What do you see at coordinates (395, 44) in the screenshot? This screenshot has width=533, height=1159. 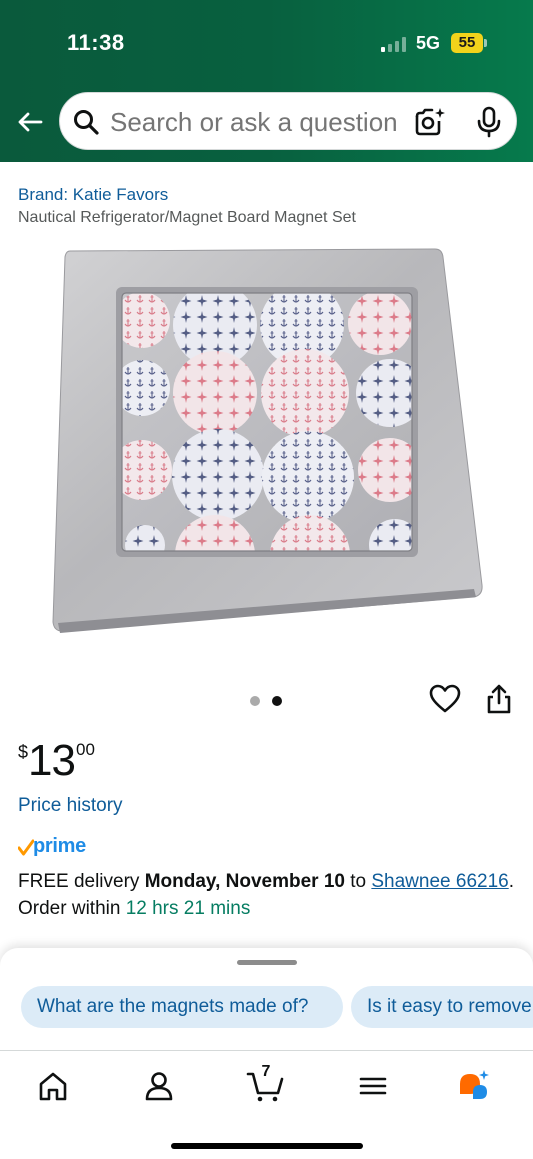 I see `signal-icon` at bounding box center [395, 44].